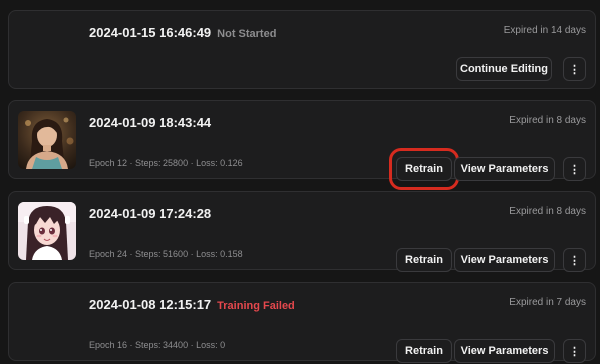 The image size is (600, 364). Describe the element at coordinates (544, 30) in the screenshot. I see `expiry-label: Expired in 14 days` at that location.